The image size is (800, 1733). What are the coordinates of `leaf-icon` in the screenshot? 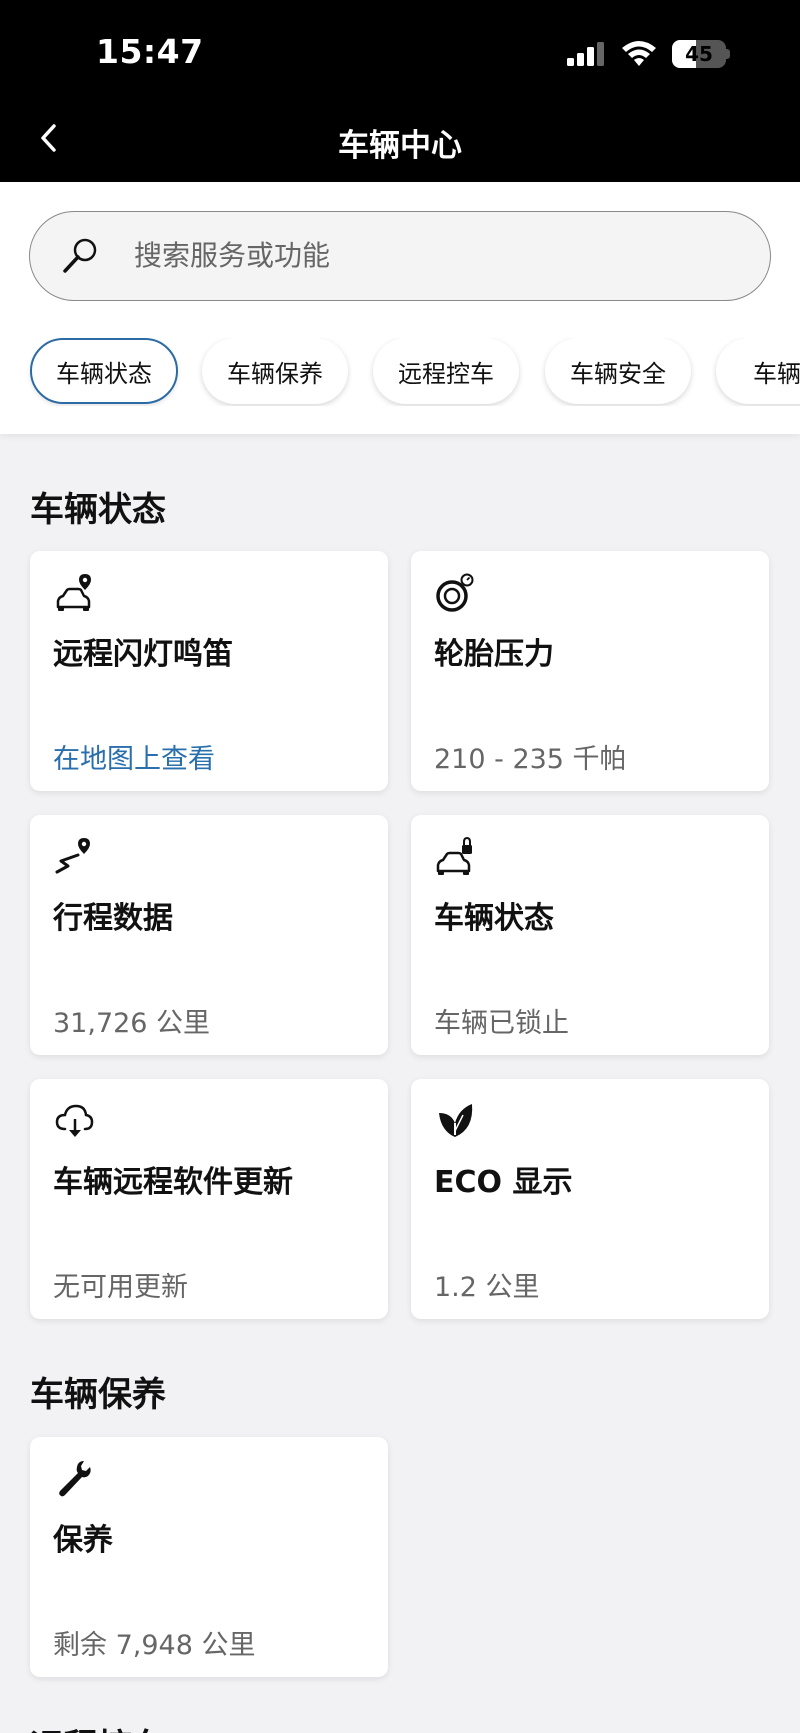 It's located at (456, 1120).